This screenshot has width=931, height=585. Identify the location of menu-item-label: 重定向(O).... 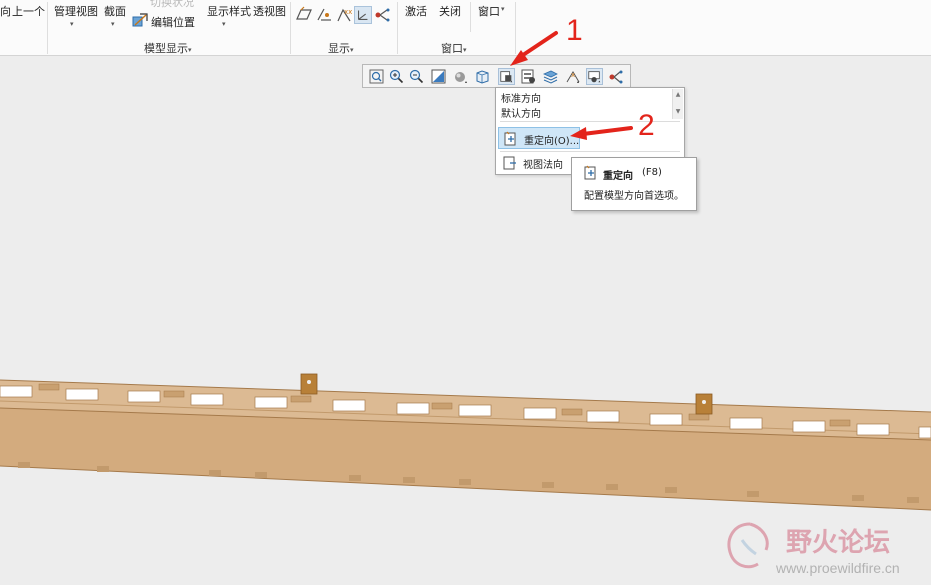
(552, 141).